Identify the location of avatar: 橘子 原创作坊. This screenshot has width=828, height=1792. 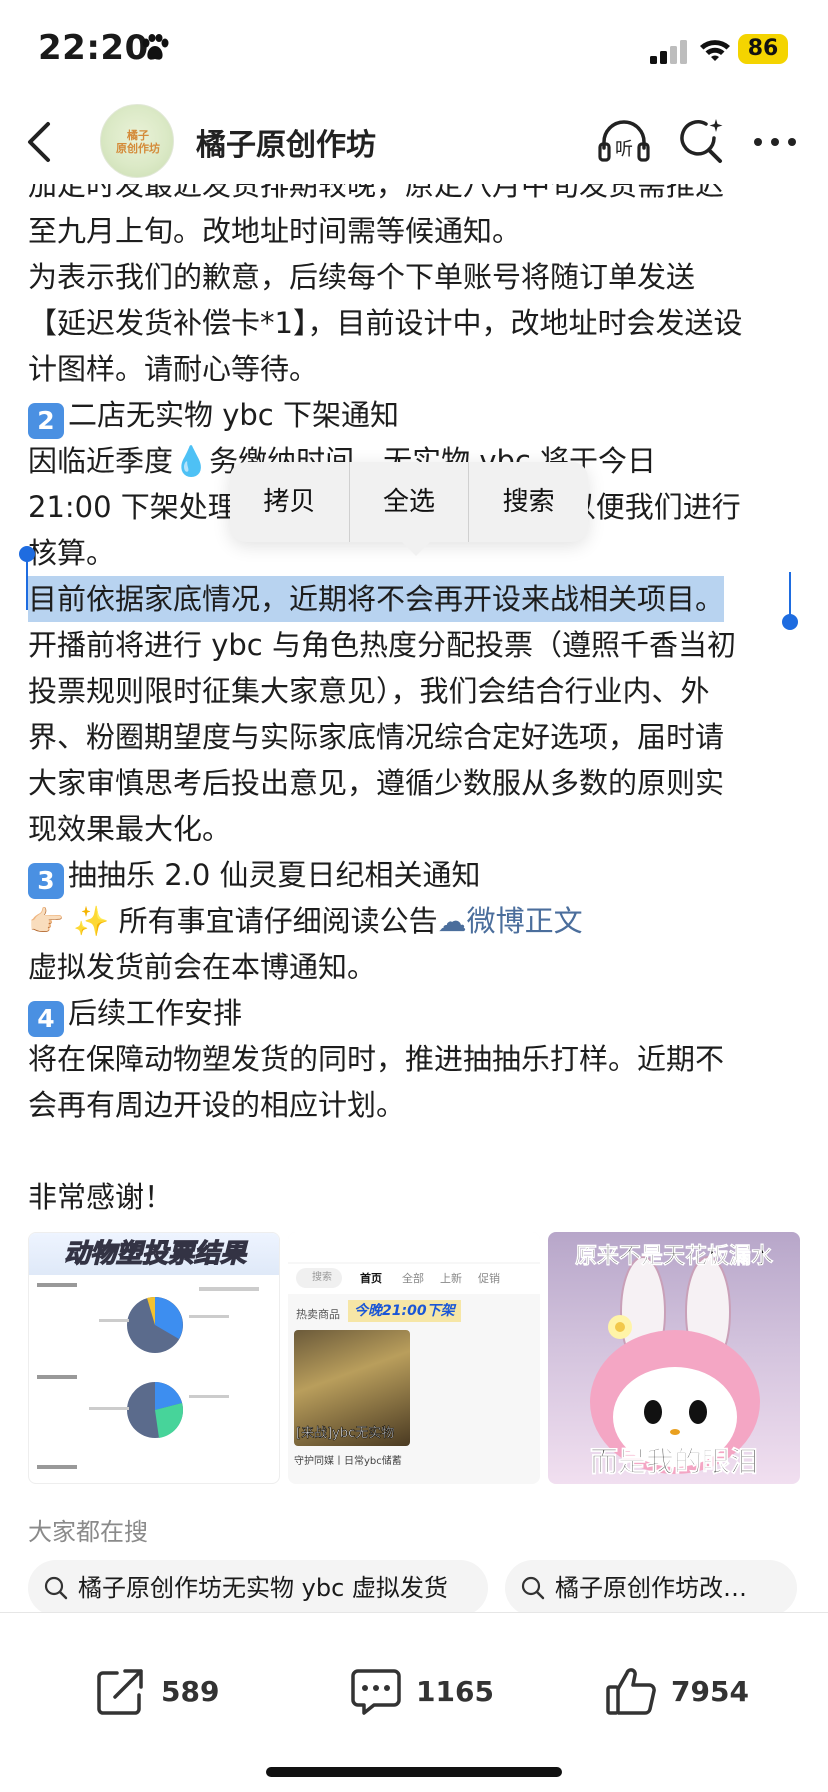
(137, 141).